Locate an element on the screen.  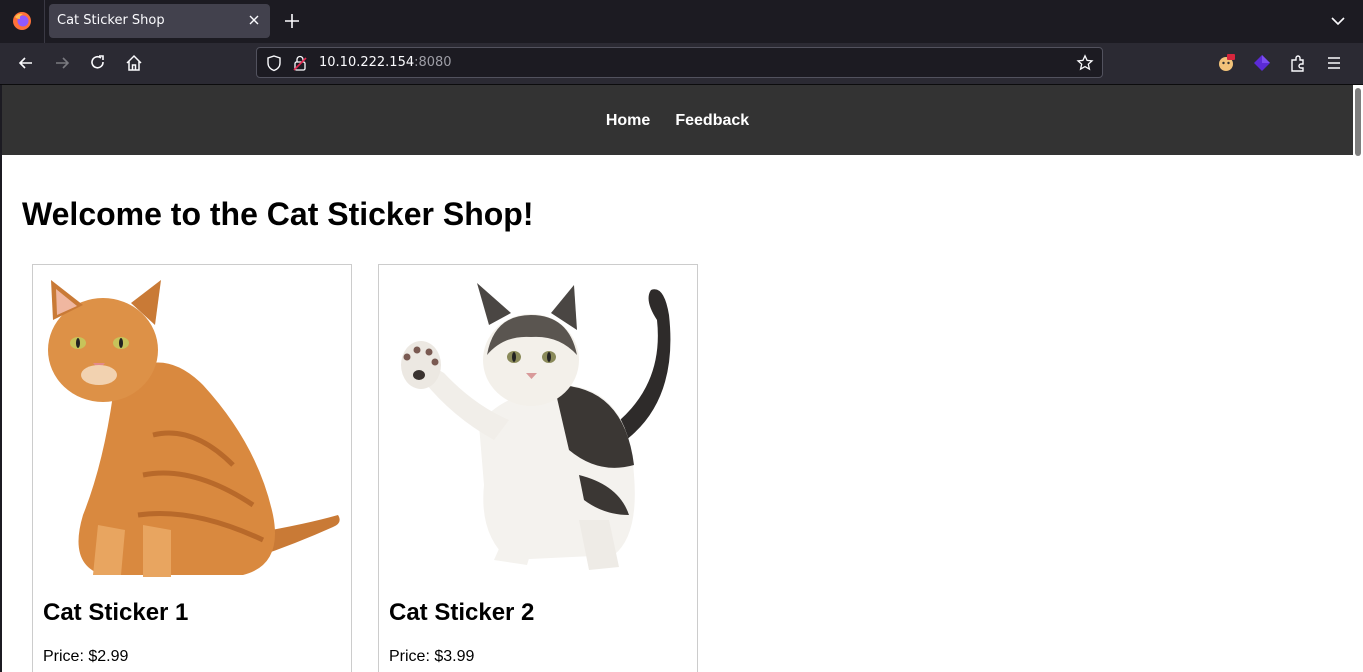
active-tab: Cat Sticker Shop is located at coordinates (159, 21).